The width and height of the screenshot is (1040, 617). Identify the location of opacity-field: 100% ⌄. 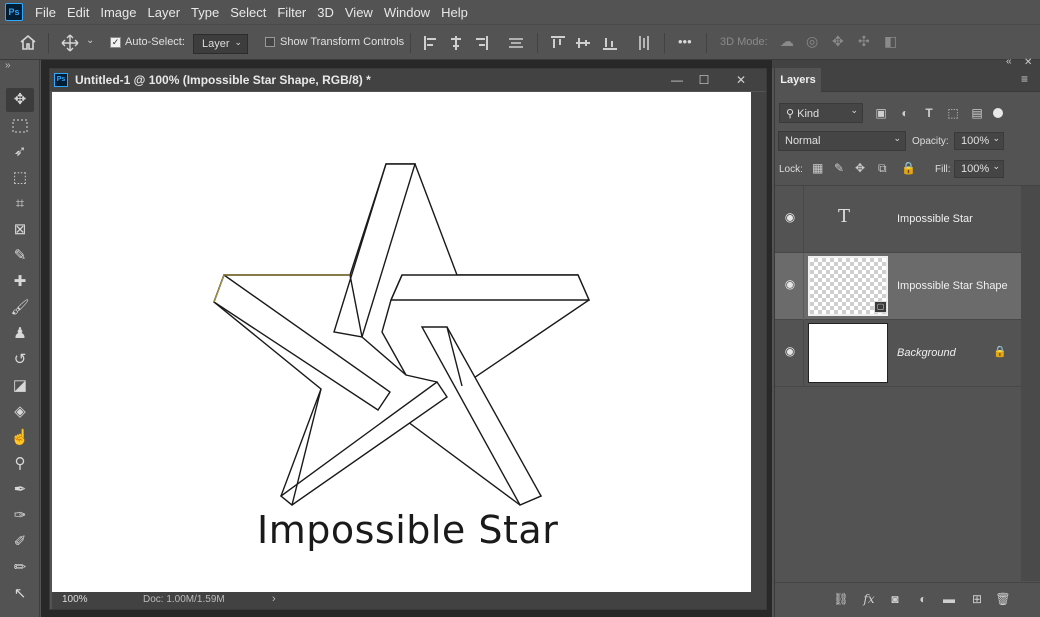
(979, 141).